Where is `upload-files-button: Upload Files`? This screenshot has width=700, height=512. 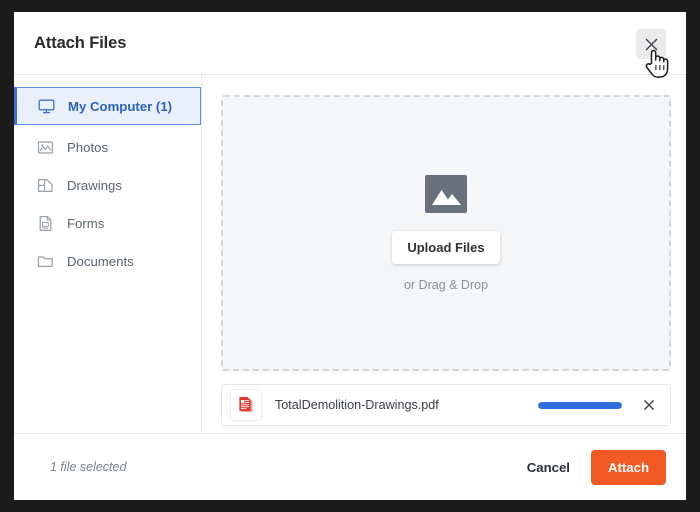 upload-files-button: Upload Files is located at coordinates (446, 247).